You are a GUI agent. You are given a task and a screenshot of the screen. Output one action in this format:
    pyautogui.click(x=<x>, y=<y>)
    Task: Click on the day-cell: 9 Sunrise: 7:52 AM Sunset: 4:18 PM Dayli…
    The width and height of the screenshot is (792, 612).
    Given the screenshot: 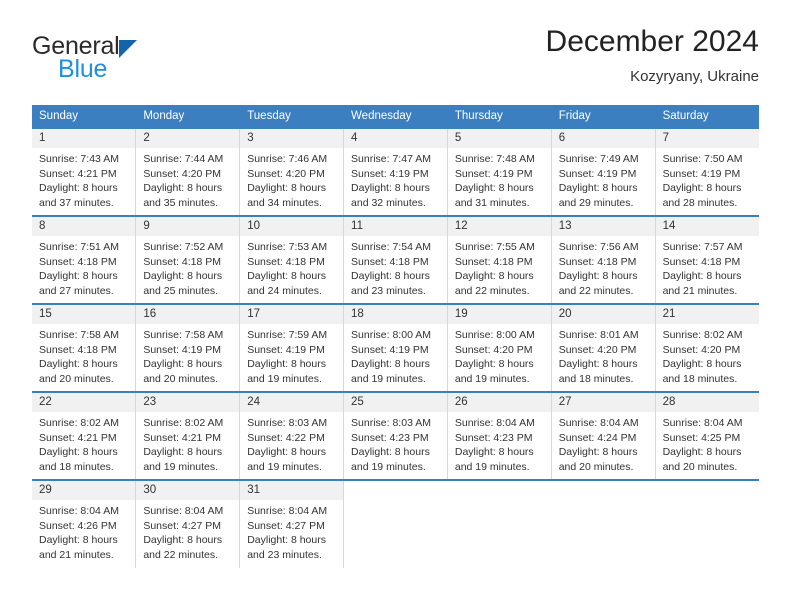 What is the action you would take?
    pyautogui.click(x=188, y=259)
    